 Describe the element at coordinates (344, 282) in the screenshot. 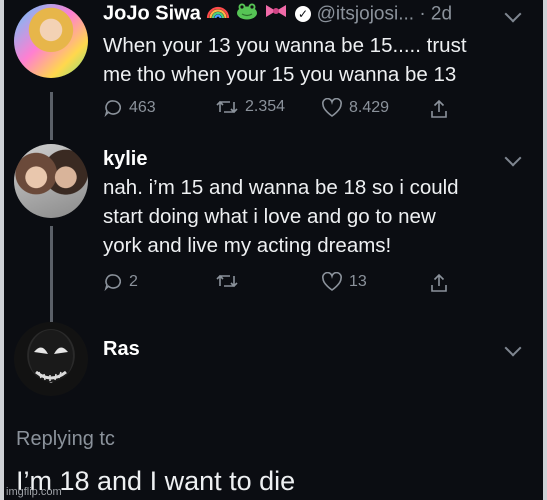

I see `like-button: 13` at that location.